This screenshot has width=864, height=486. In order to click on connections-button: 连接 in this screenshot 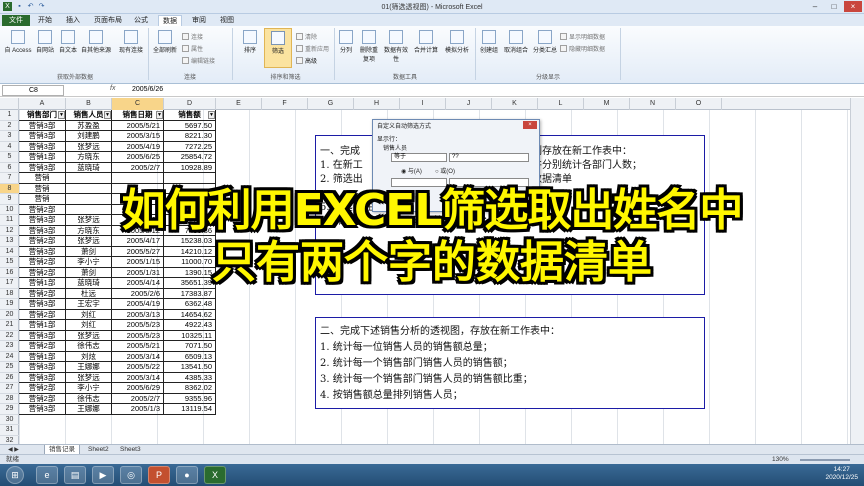, I will do `click(192, 36)`.